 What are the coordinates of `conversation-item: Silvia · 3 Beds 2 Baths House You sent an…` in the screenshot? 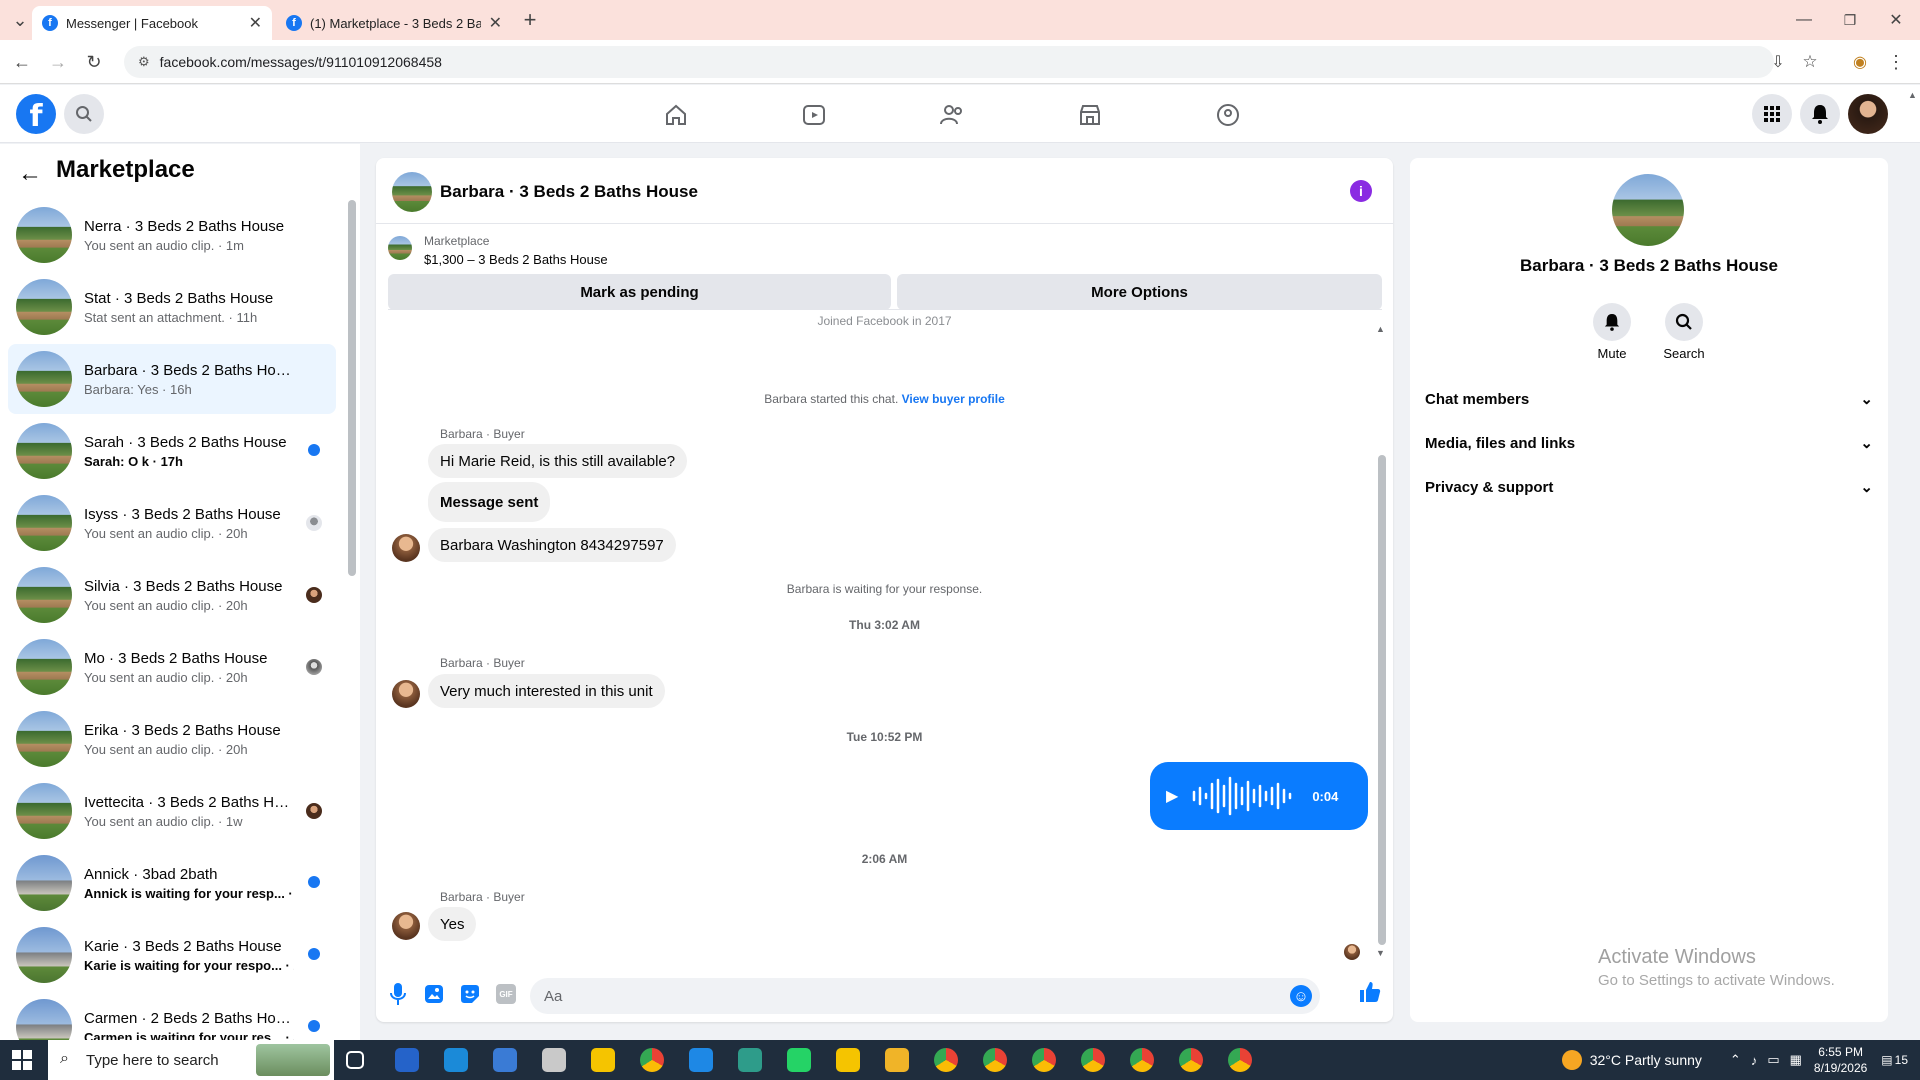 It's located at (172, 595).